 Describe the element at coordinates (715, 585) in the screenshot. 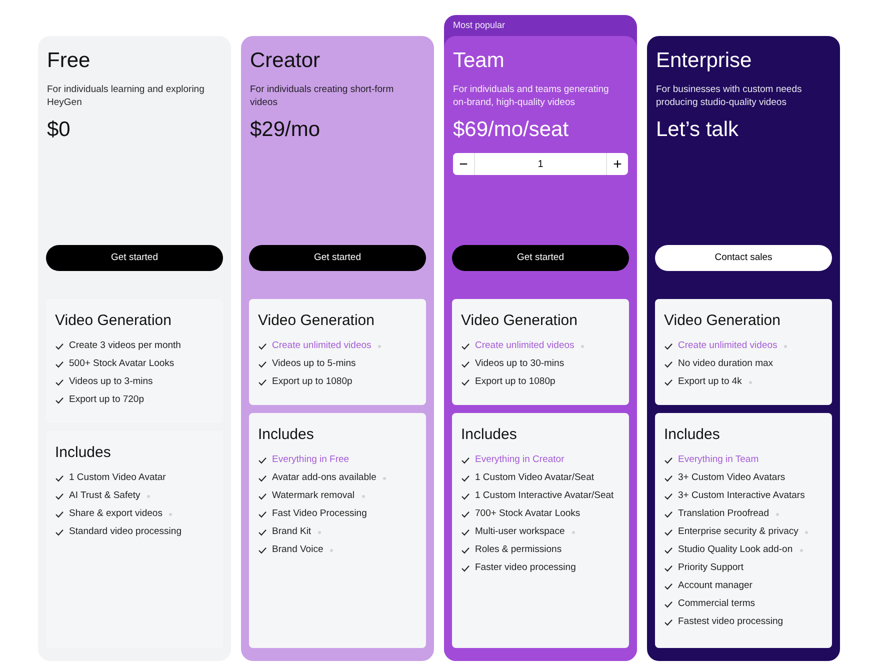

I see `feature-text: Account manager` at that location.